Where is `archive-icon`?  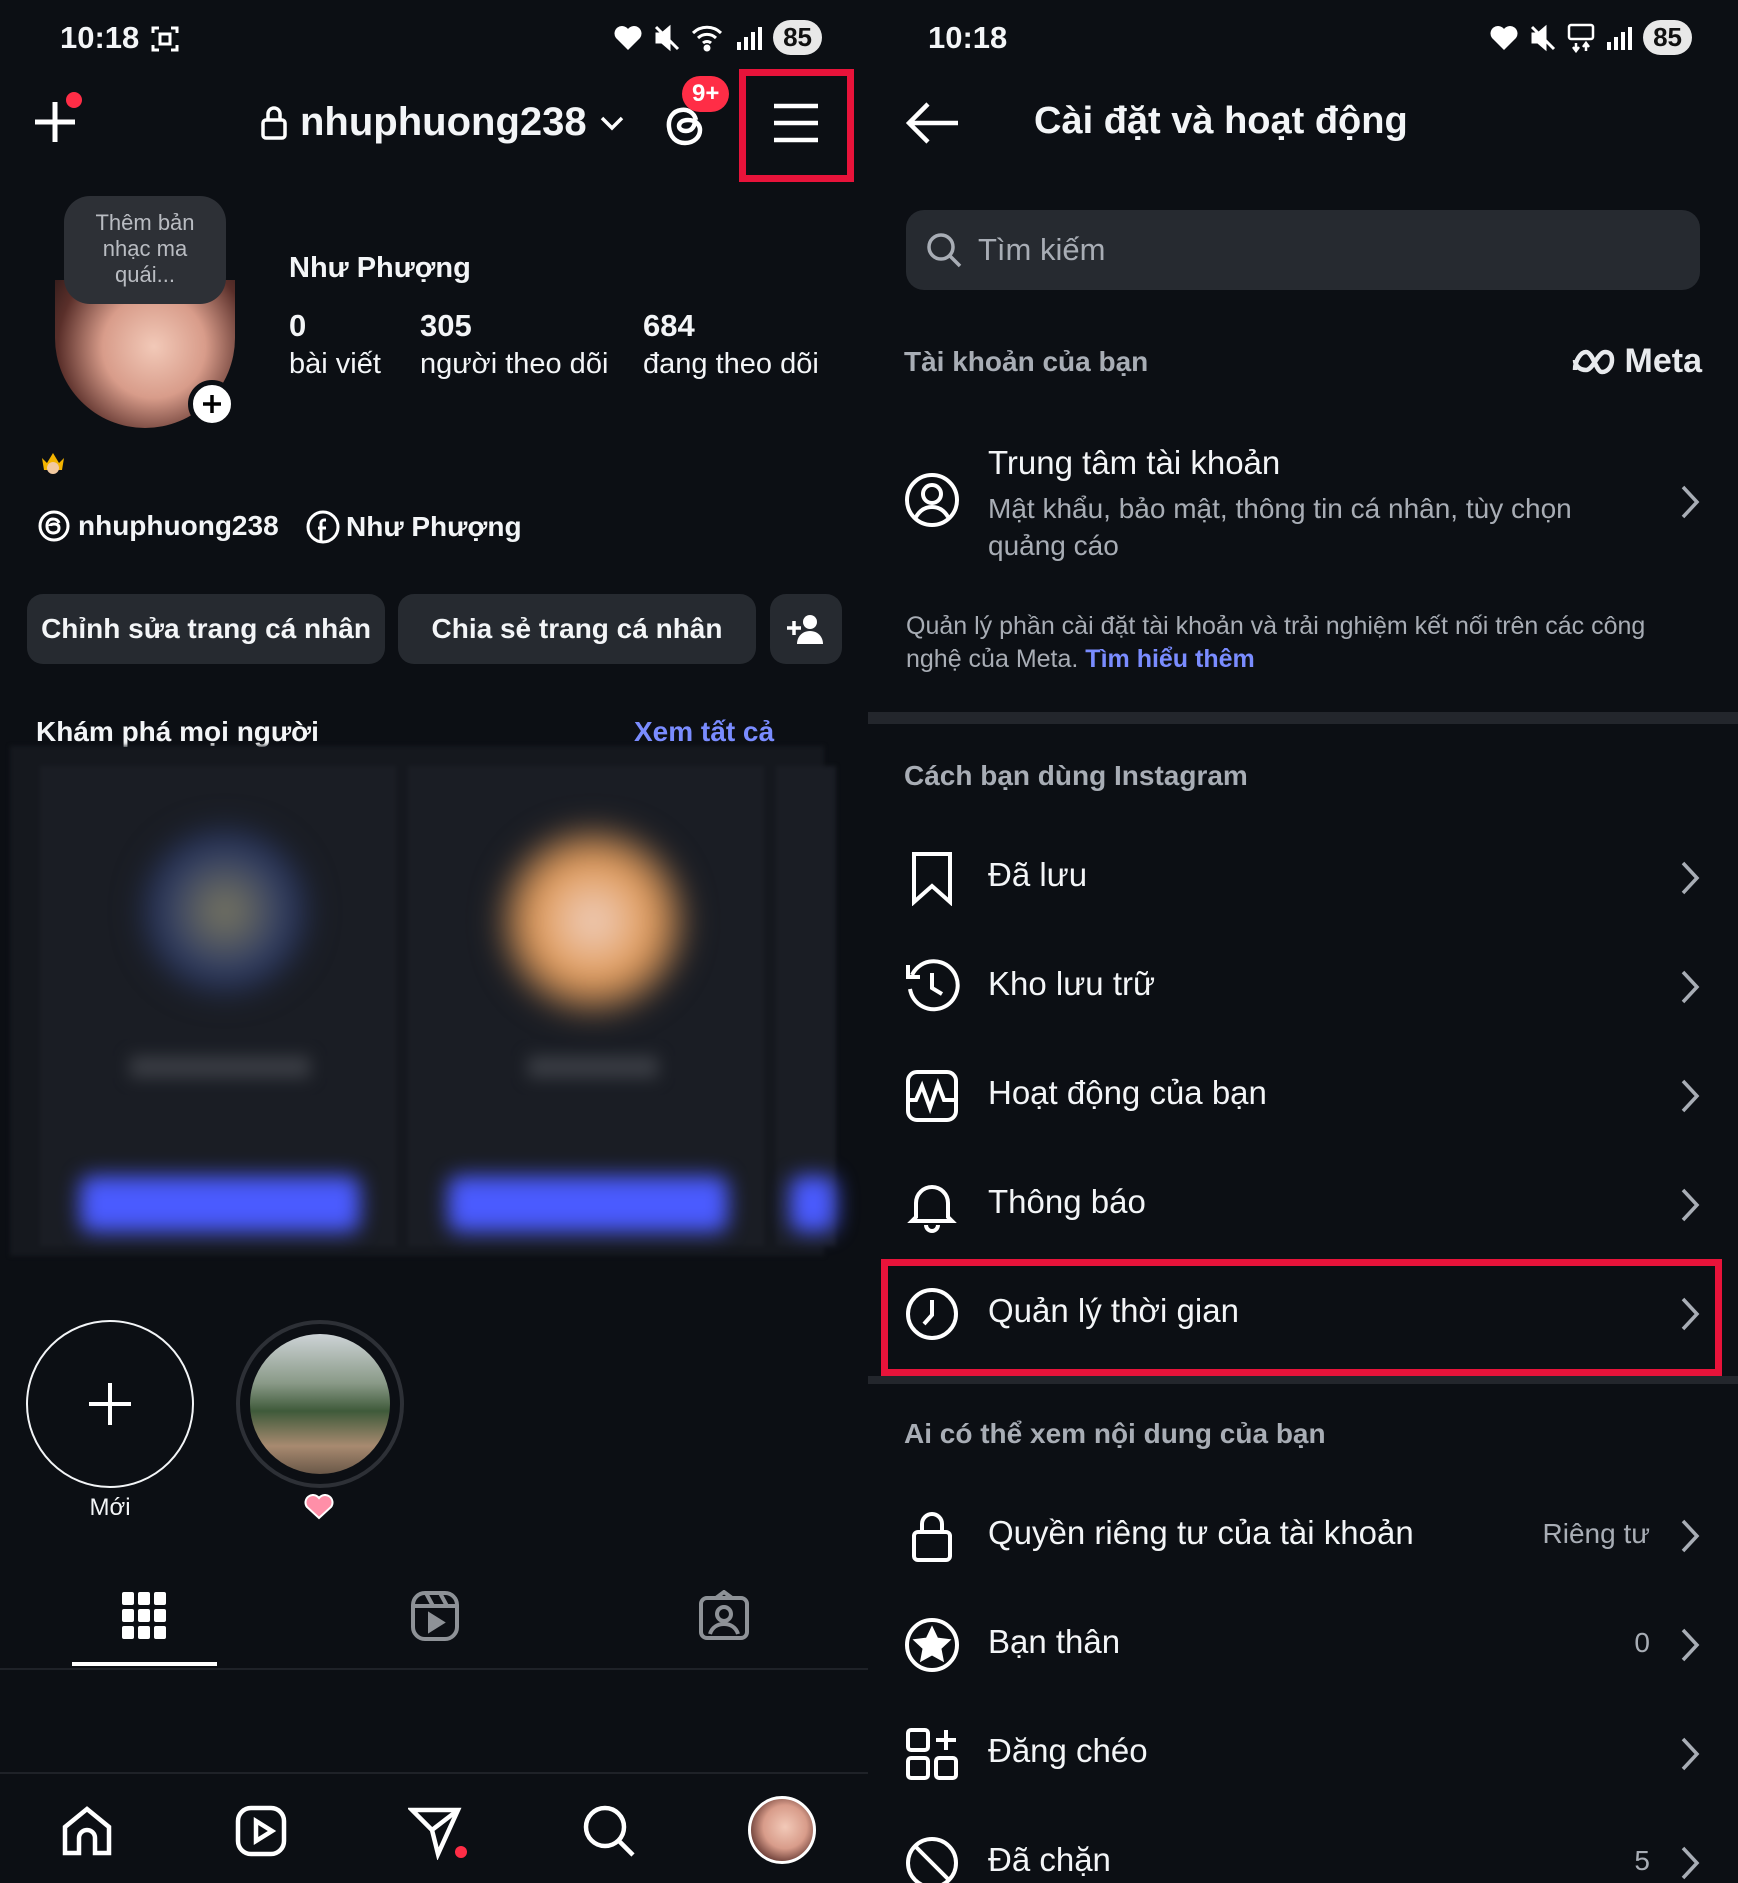
archive-icon is located at coordinates (933, 985).